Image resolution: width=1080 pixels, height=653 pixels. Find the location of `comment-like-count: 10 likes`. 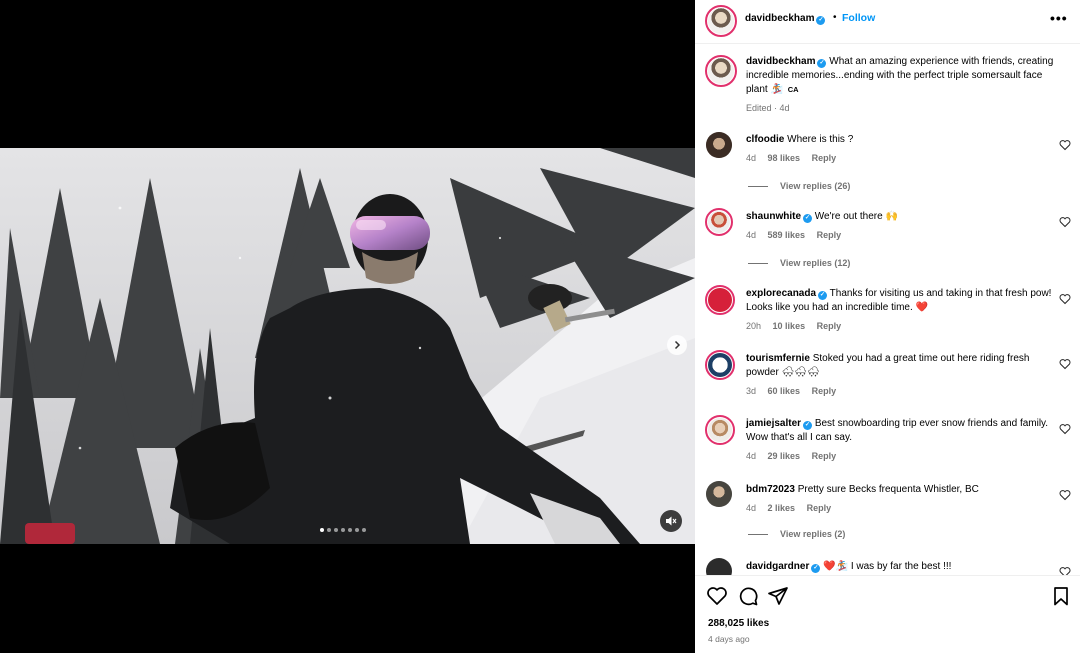

comment-like-count: 10 likes is located at coordinates (789, 326).